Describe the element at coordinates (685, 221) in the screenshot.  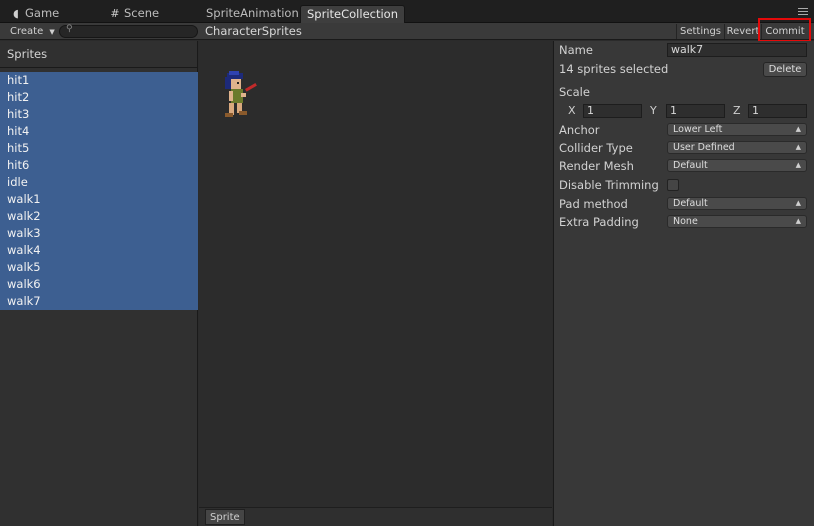
I see `extra-padding-value: None` at that location.